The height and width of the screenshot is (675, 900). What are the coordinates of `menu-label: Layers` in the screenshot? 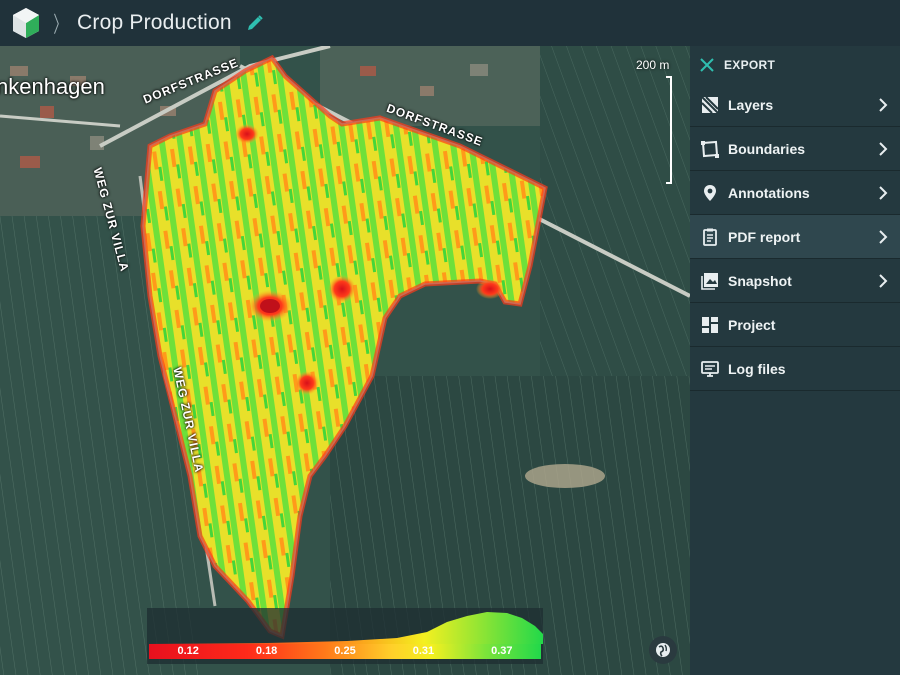 It's located at (751, 104).